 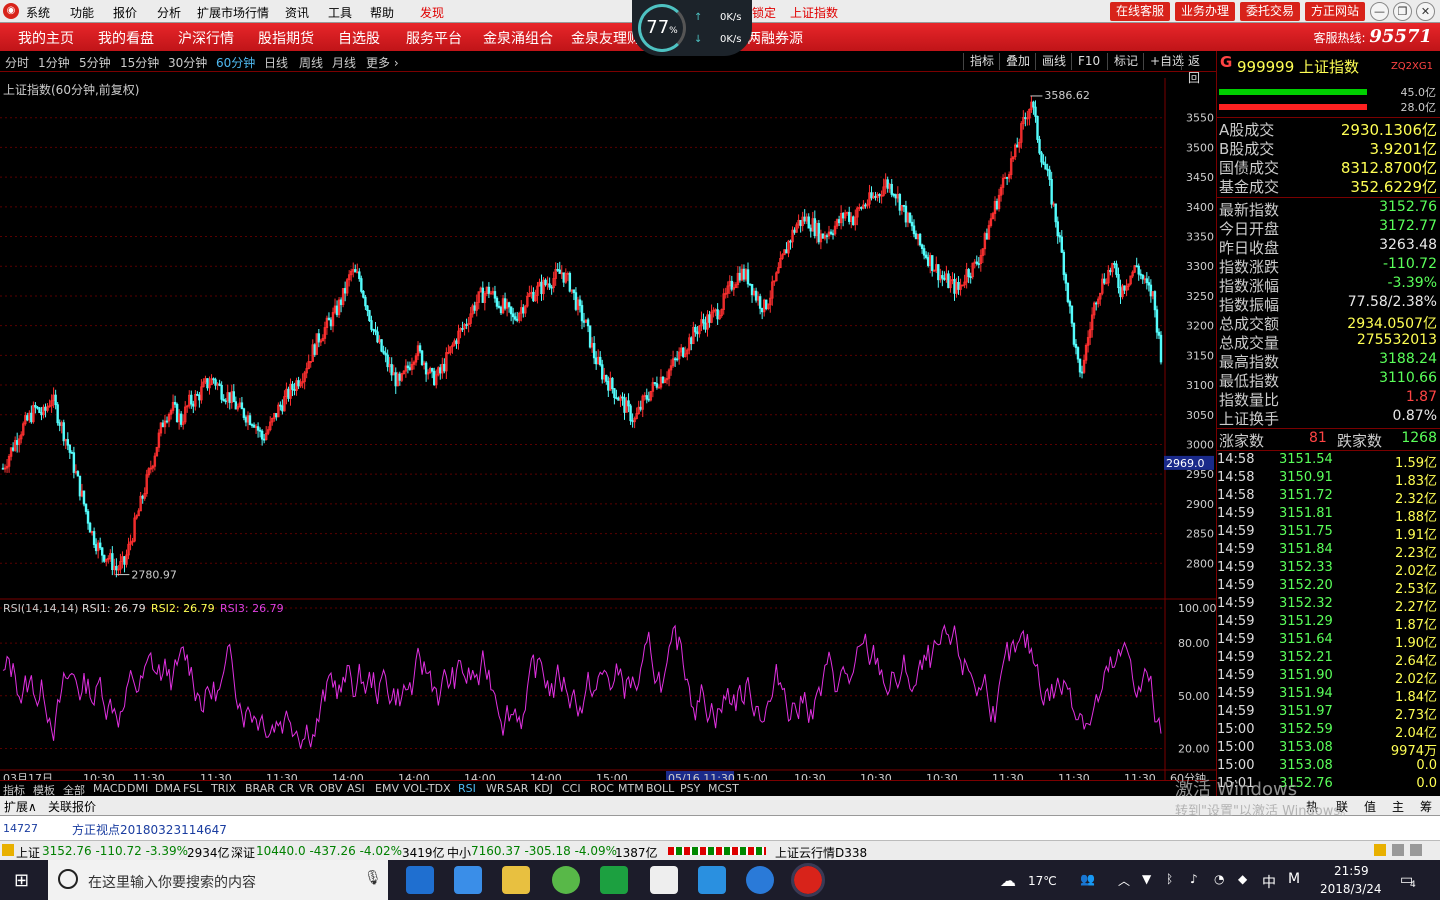 I want to click on mail-icon, so click(x=664, y=880).